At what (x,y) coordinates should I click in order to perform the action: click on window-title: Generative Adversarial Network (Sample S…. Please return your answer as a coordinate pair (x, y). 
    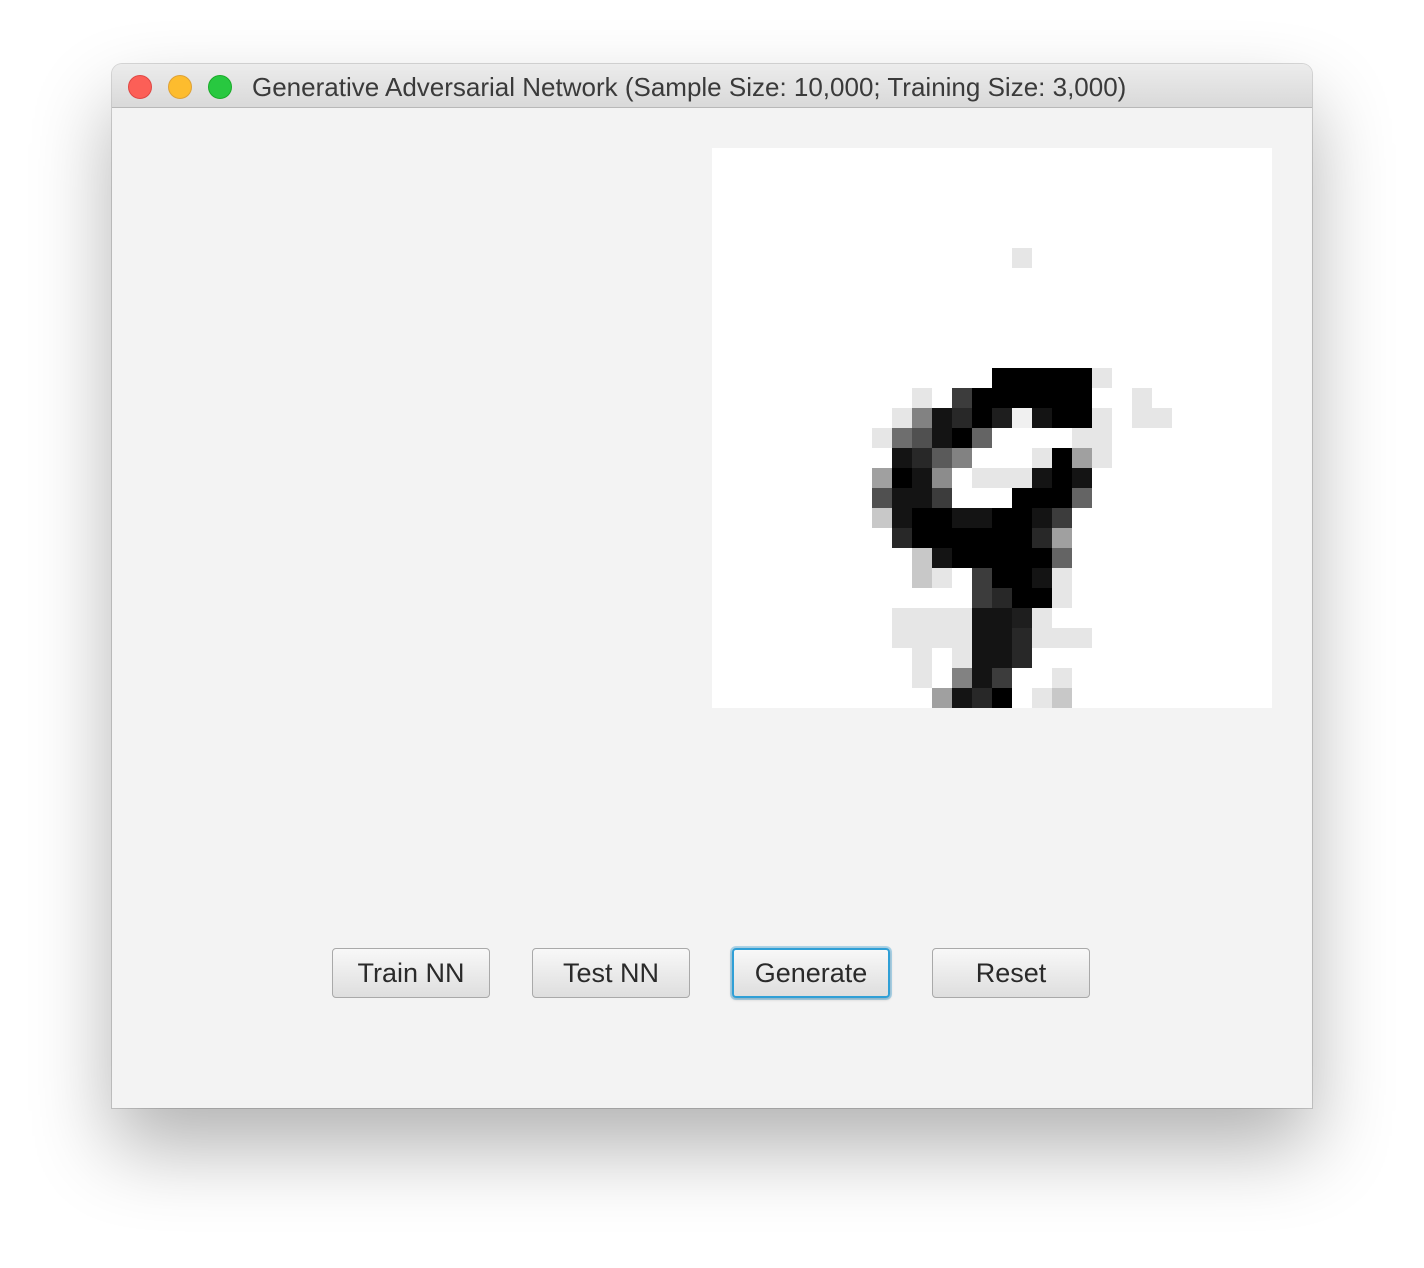
    Looking at the image, I should click on (689, 87).